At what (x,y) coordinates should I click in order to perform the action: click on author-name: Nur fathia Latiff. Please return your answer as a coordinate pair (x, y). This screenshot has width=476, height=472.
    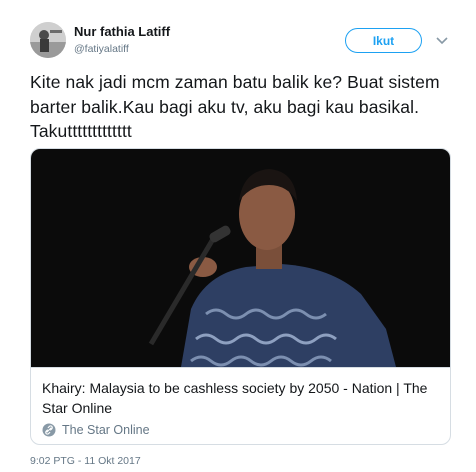
    Looking at the image, I should click on (122, 31).